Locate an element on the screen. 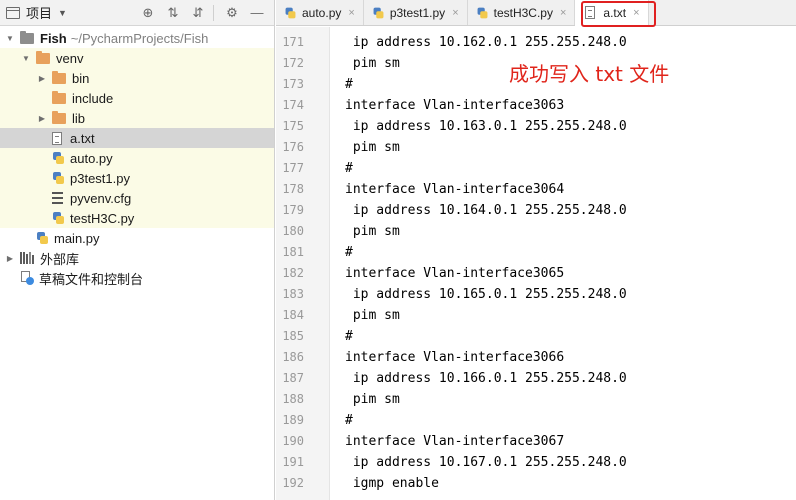  library-icon is located at coordinates (27, 258).